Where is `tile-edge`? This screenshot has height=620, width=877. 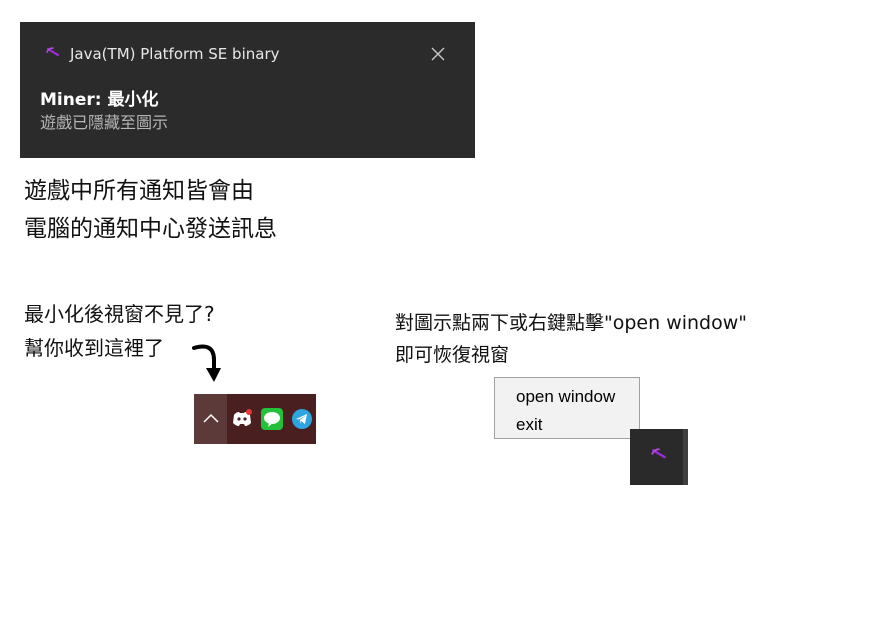 tile-edge is located at coordinates (685, 457).